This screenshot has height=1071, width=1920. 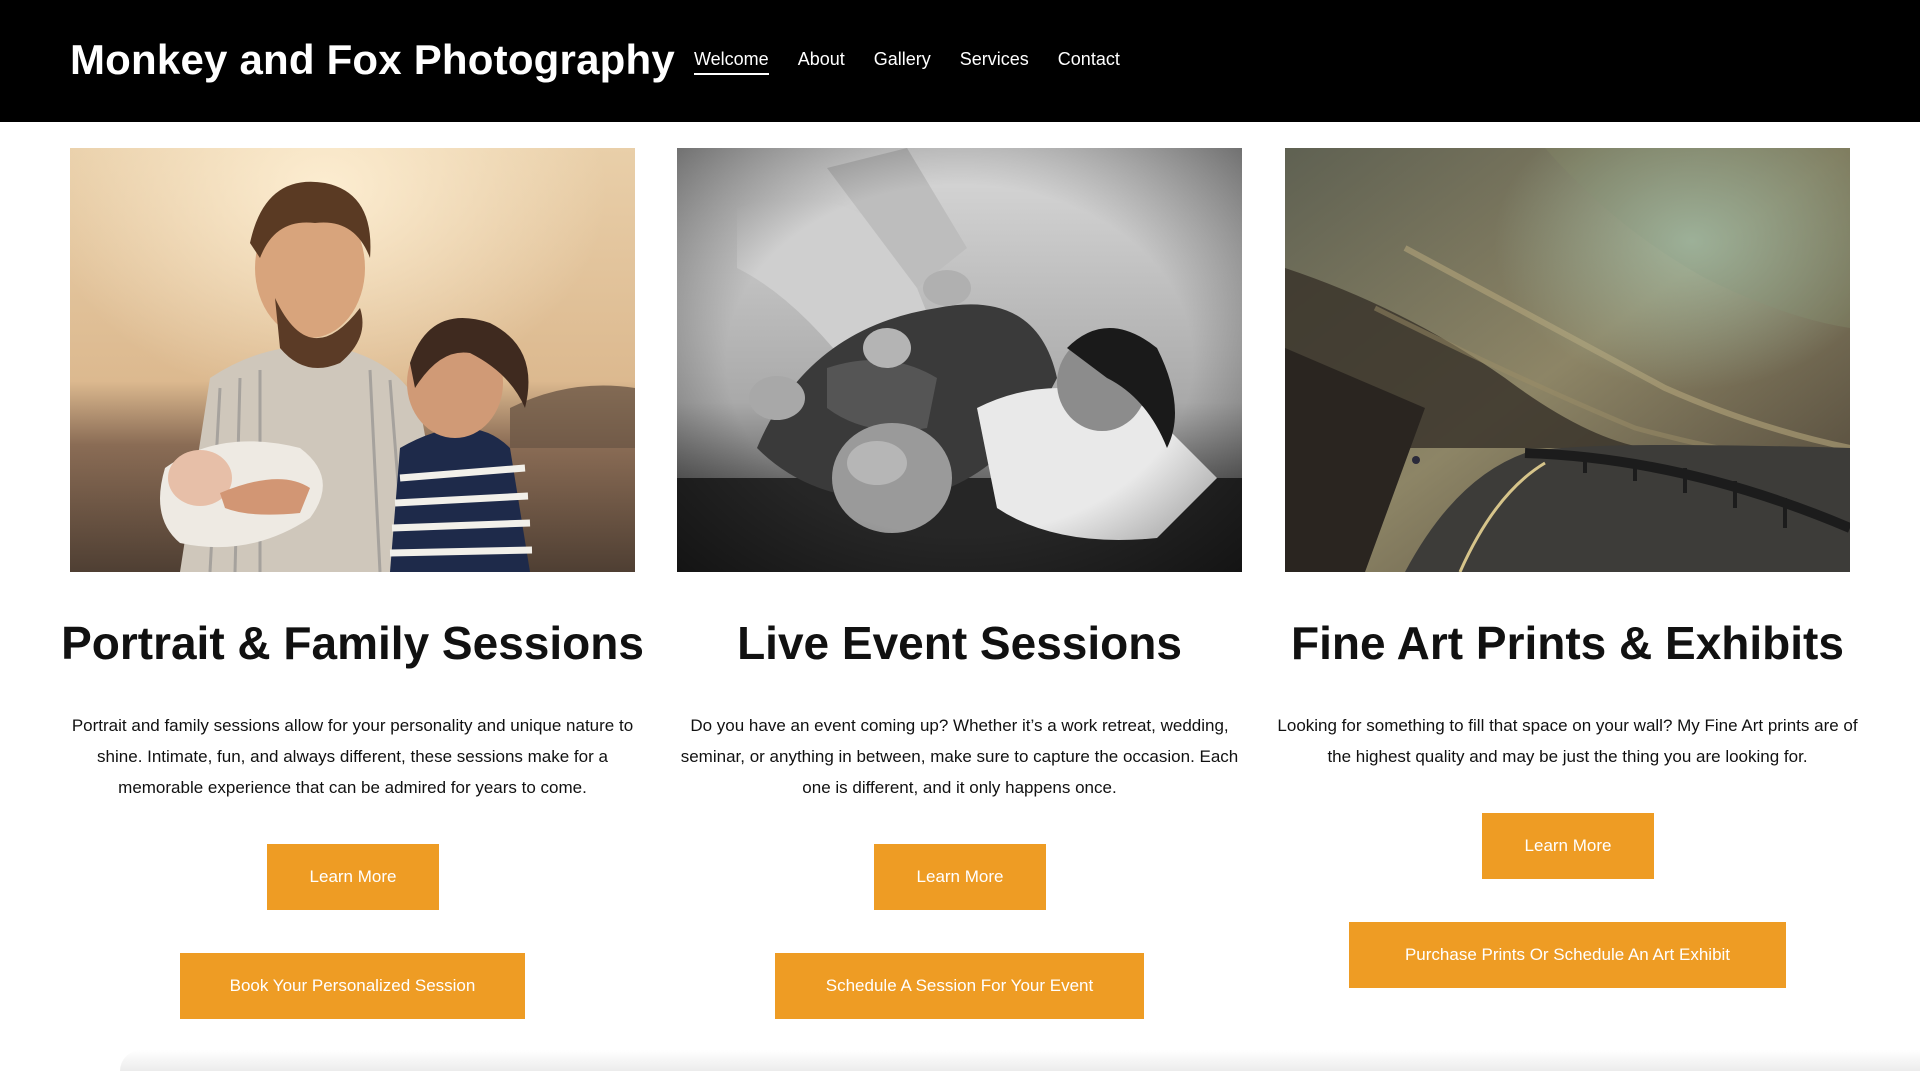 What do you see at coordinates (352, 643) in the screenshot?
I see `section-heading: Portrait & Family Sessions` at bounding box center [352, 643].